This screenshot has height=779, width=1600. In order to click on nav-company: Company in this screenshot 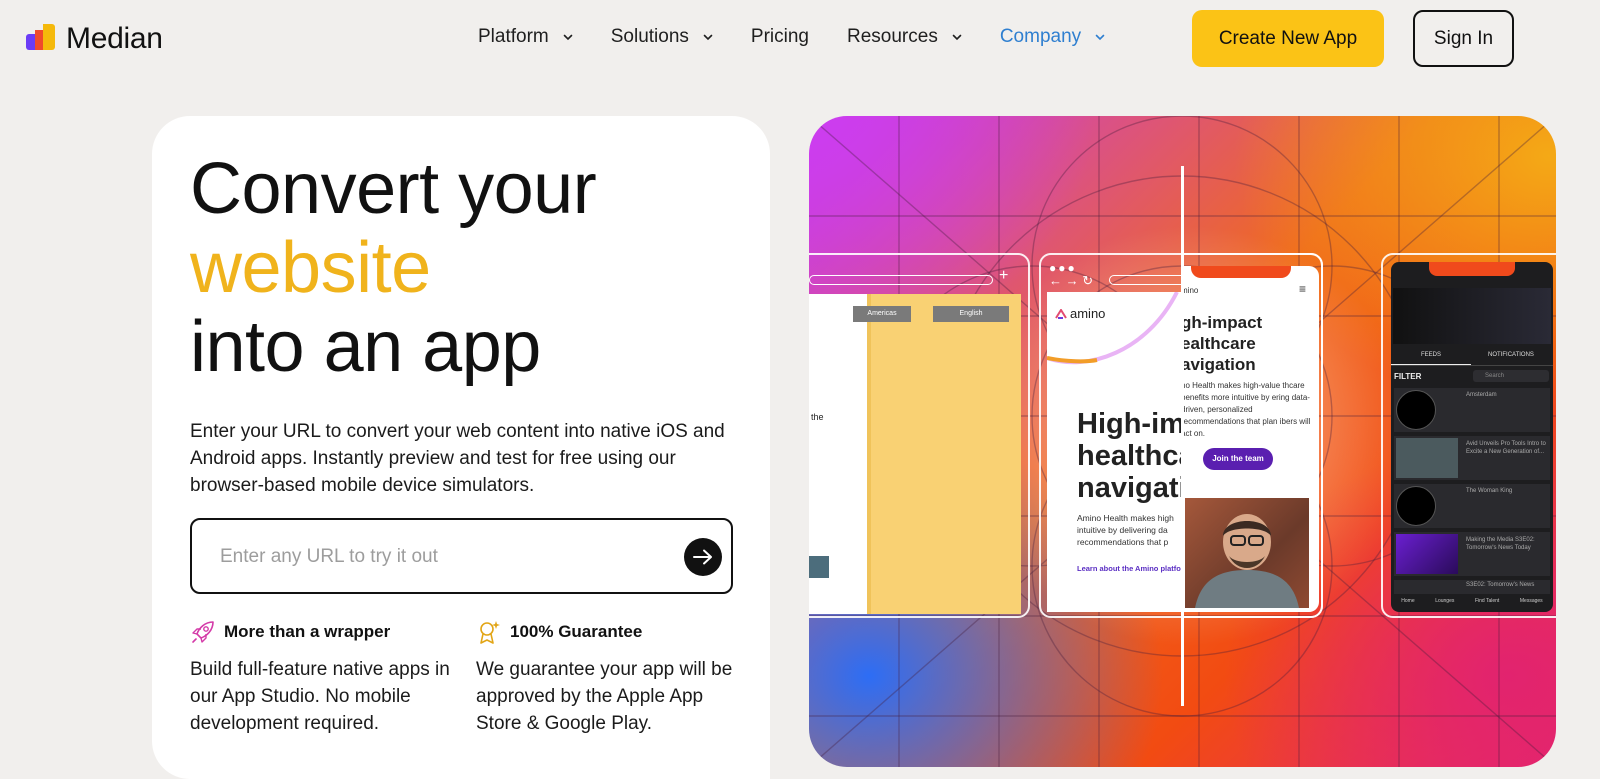, I will do `click(1052, 37)`.